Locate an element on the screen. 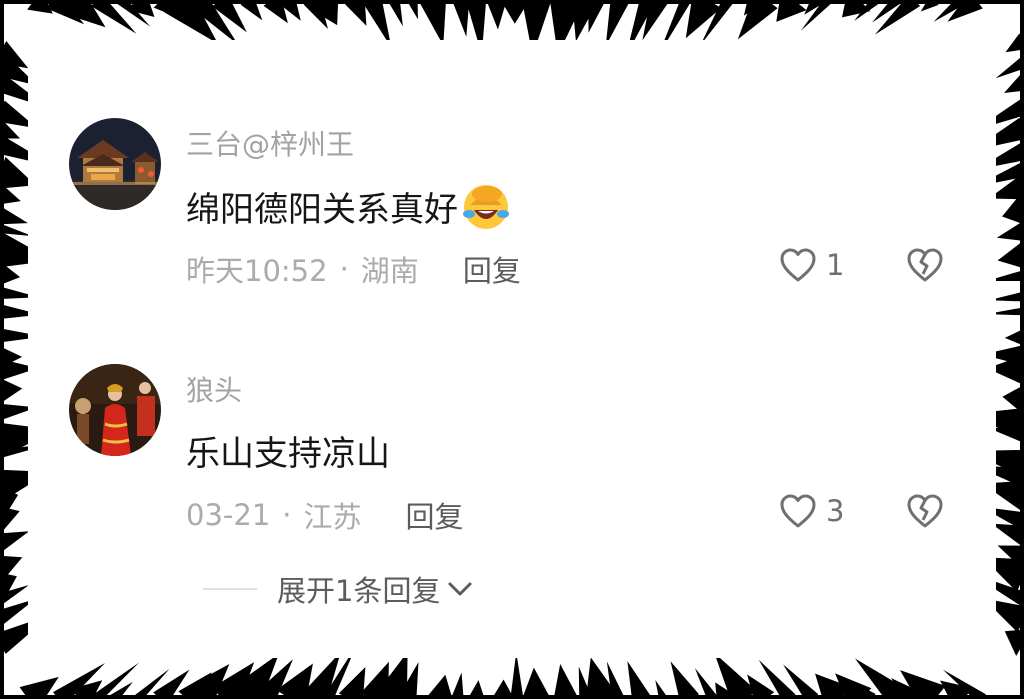  expand-divider-line is located at coordinates (230, 589).